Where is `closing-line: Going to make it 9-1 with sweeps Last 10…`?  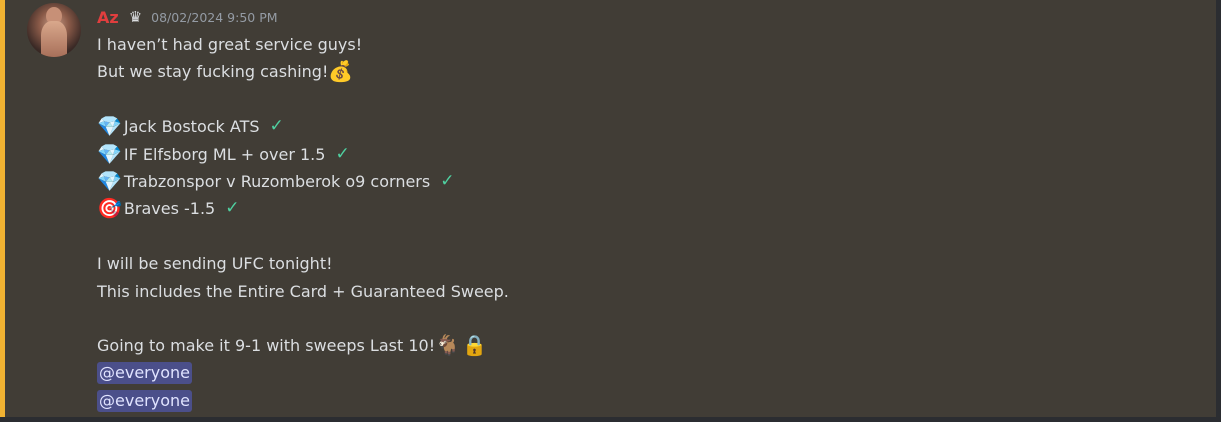
closing-line: Going to make it 9-1 with sweeps Last 10… is located at coordinates (266, 346).